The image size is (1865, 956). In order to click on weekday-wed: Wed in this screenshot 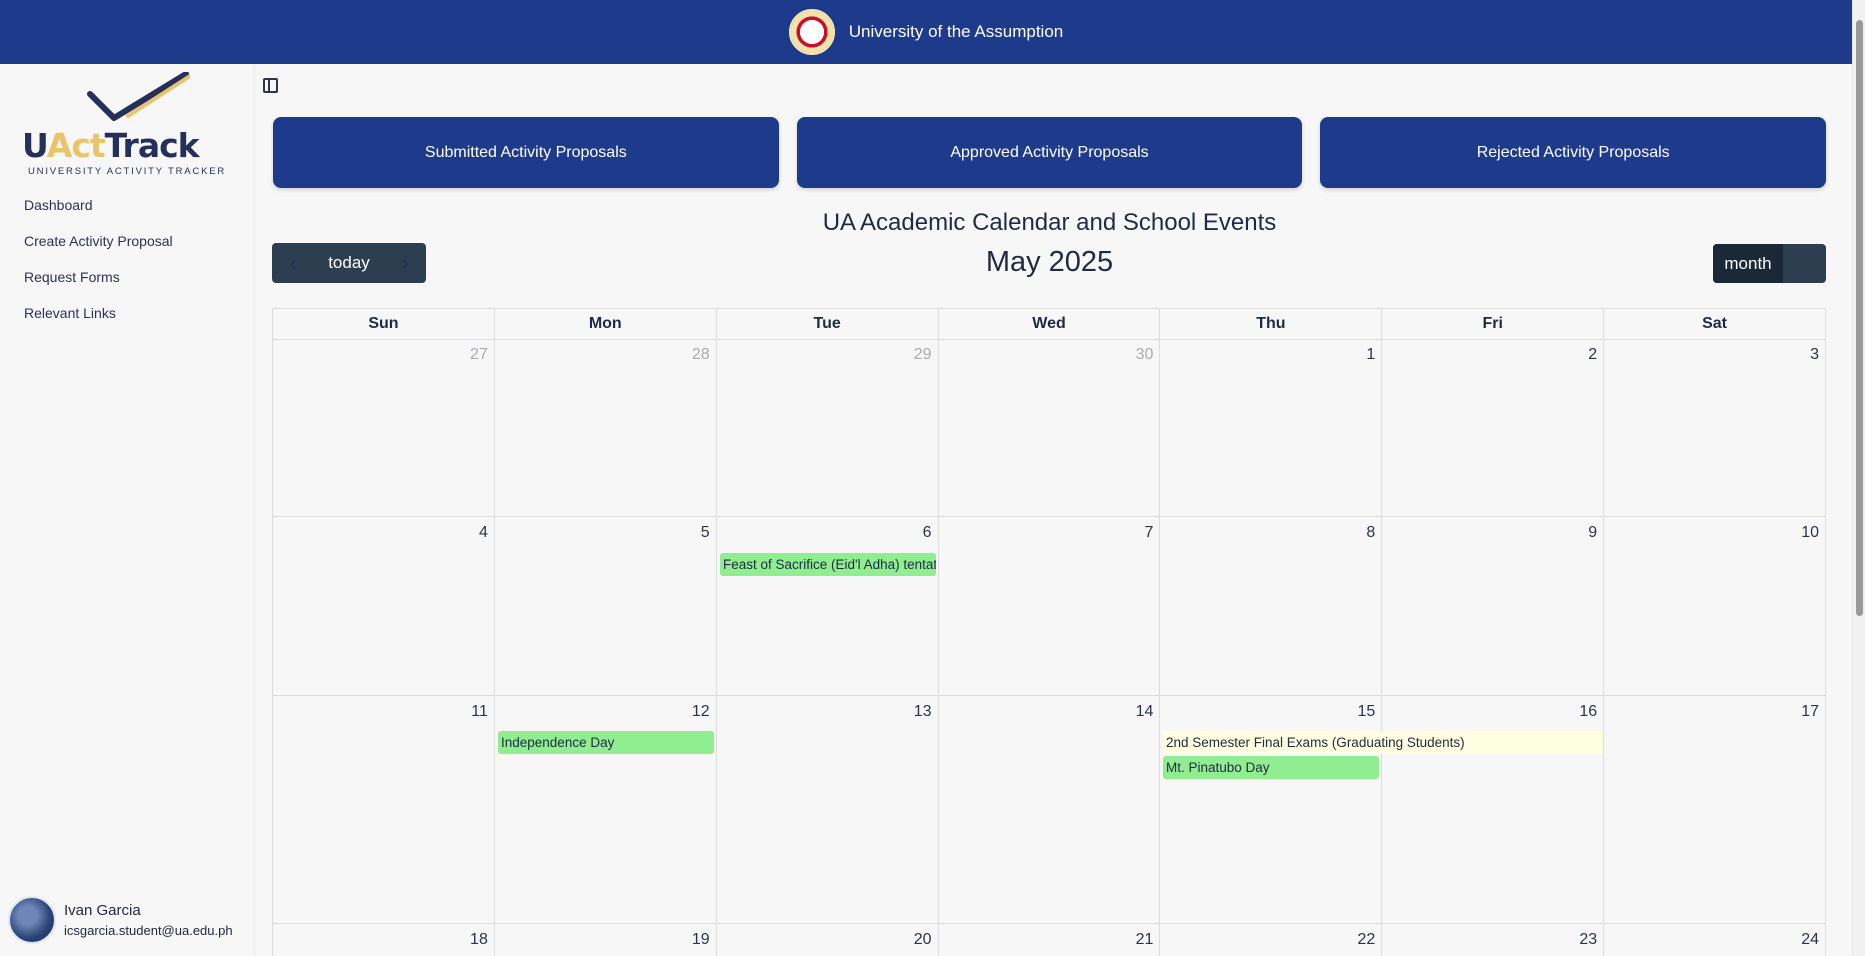, I will do `click(1049, 324)`.